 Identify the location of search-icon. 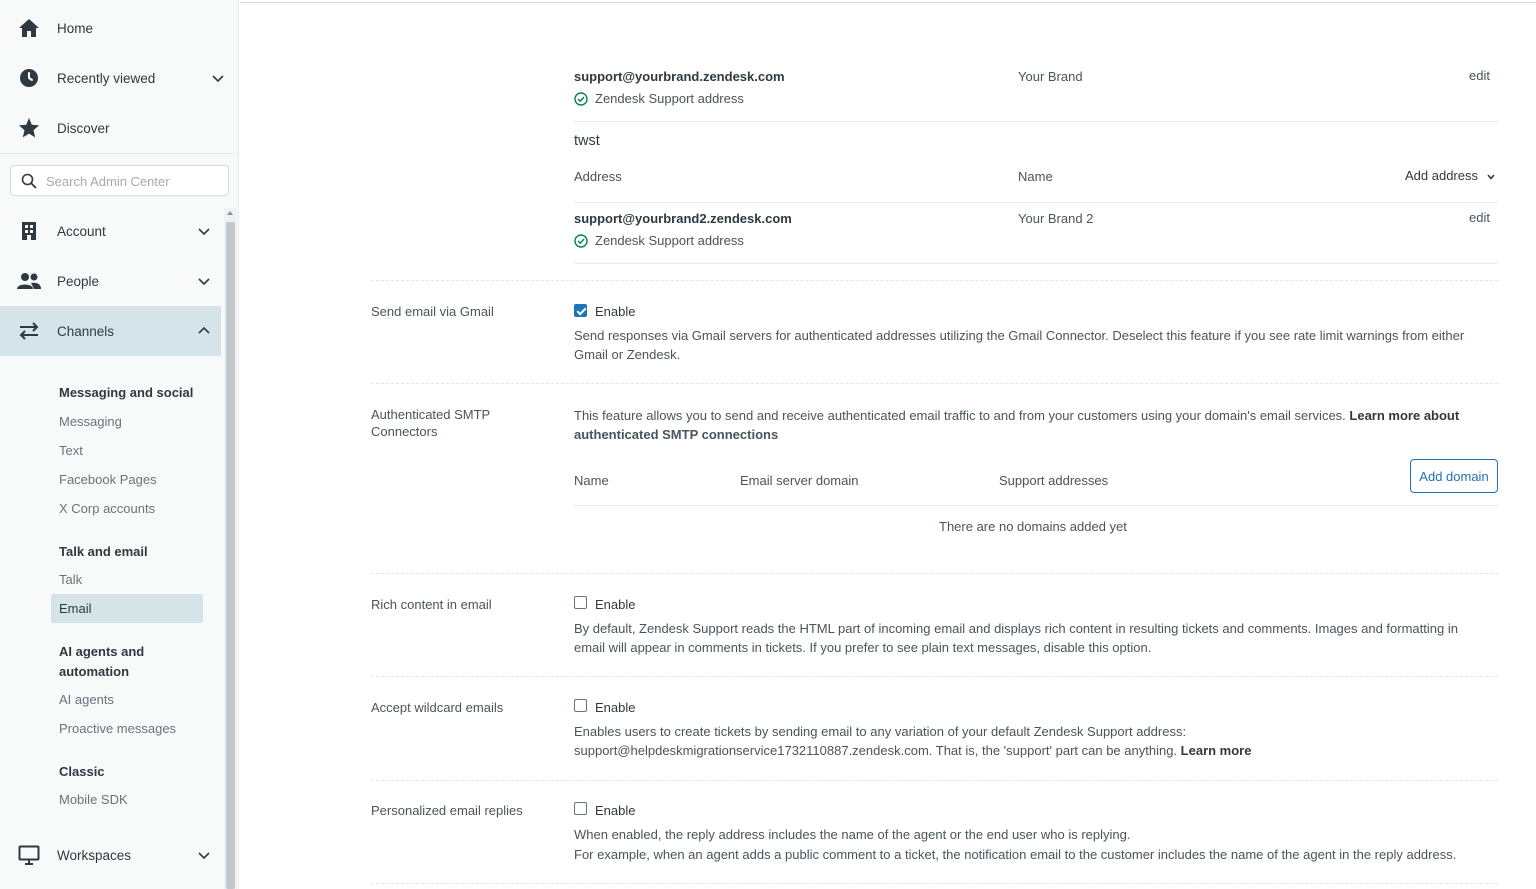
(29, 181).